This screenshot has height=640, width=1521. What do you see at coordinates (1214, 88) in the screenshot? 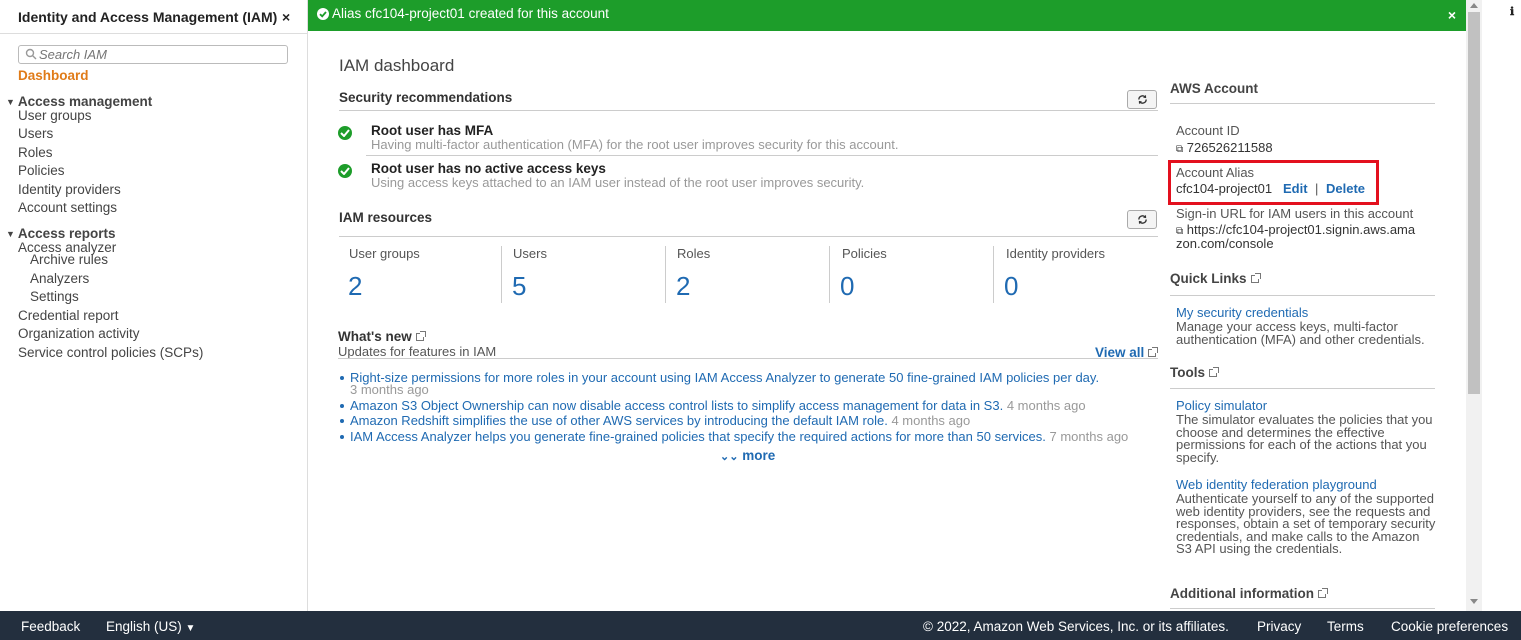
I see `aws-account-title: AWS Account` at bounding box center [1214, 88].